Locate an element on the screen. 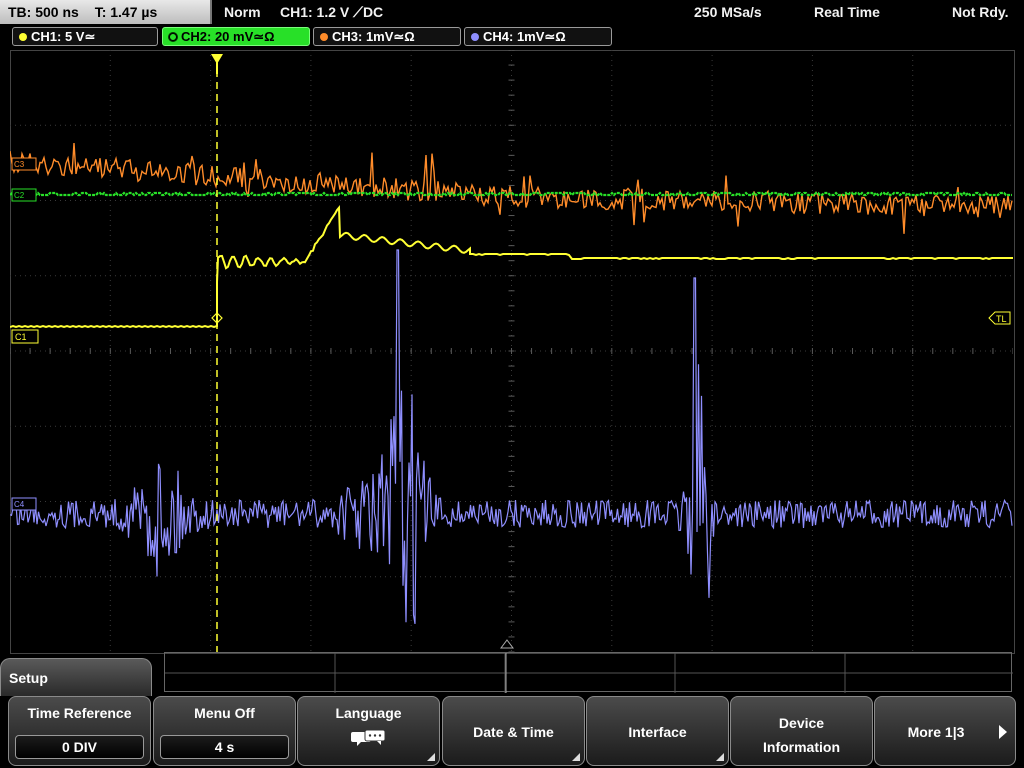  softkey-label: Menu Off is located at coordinates (224, 713).